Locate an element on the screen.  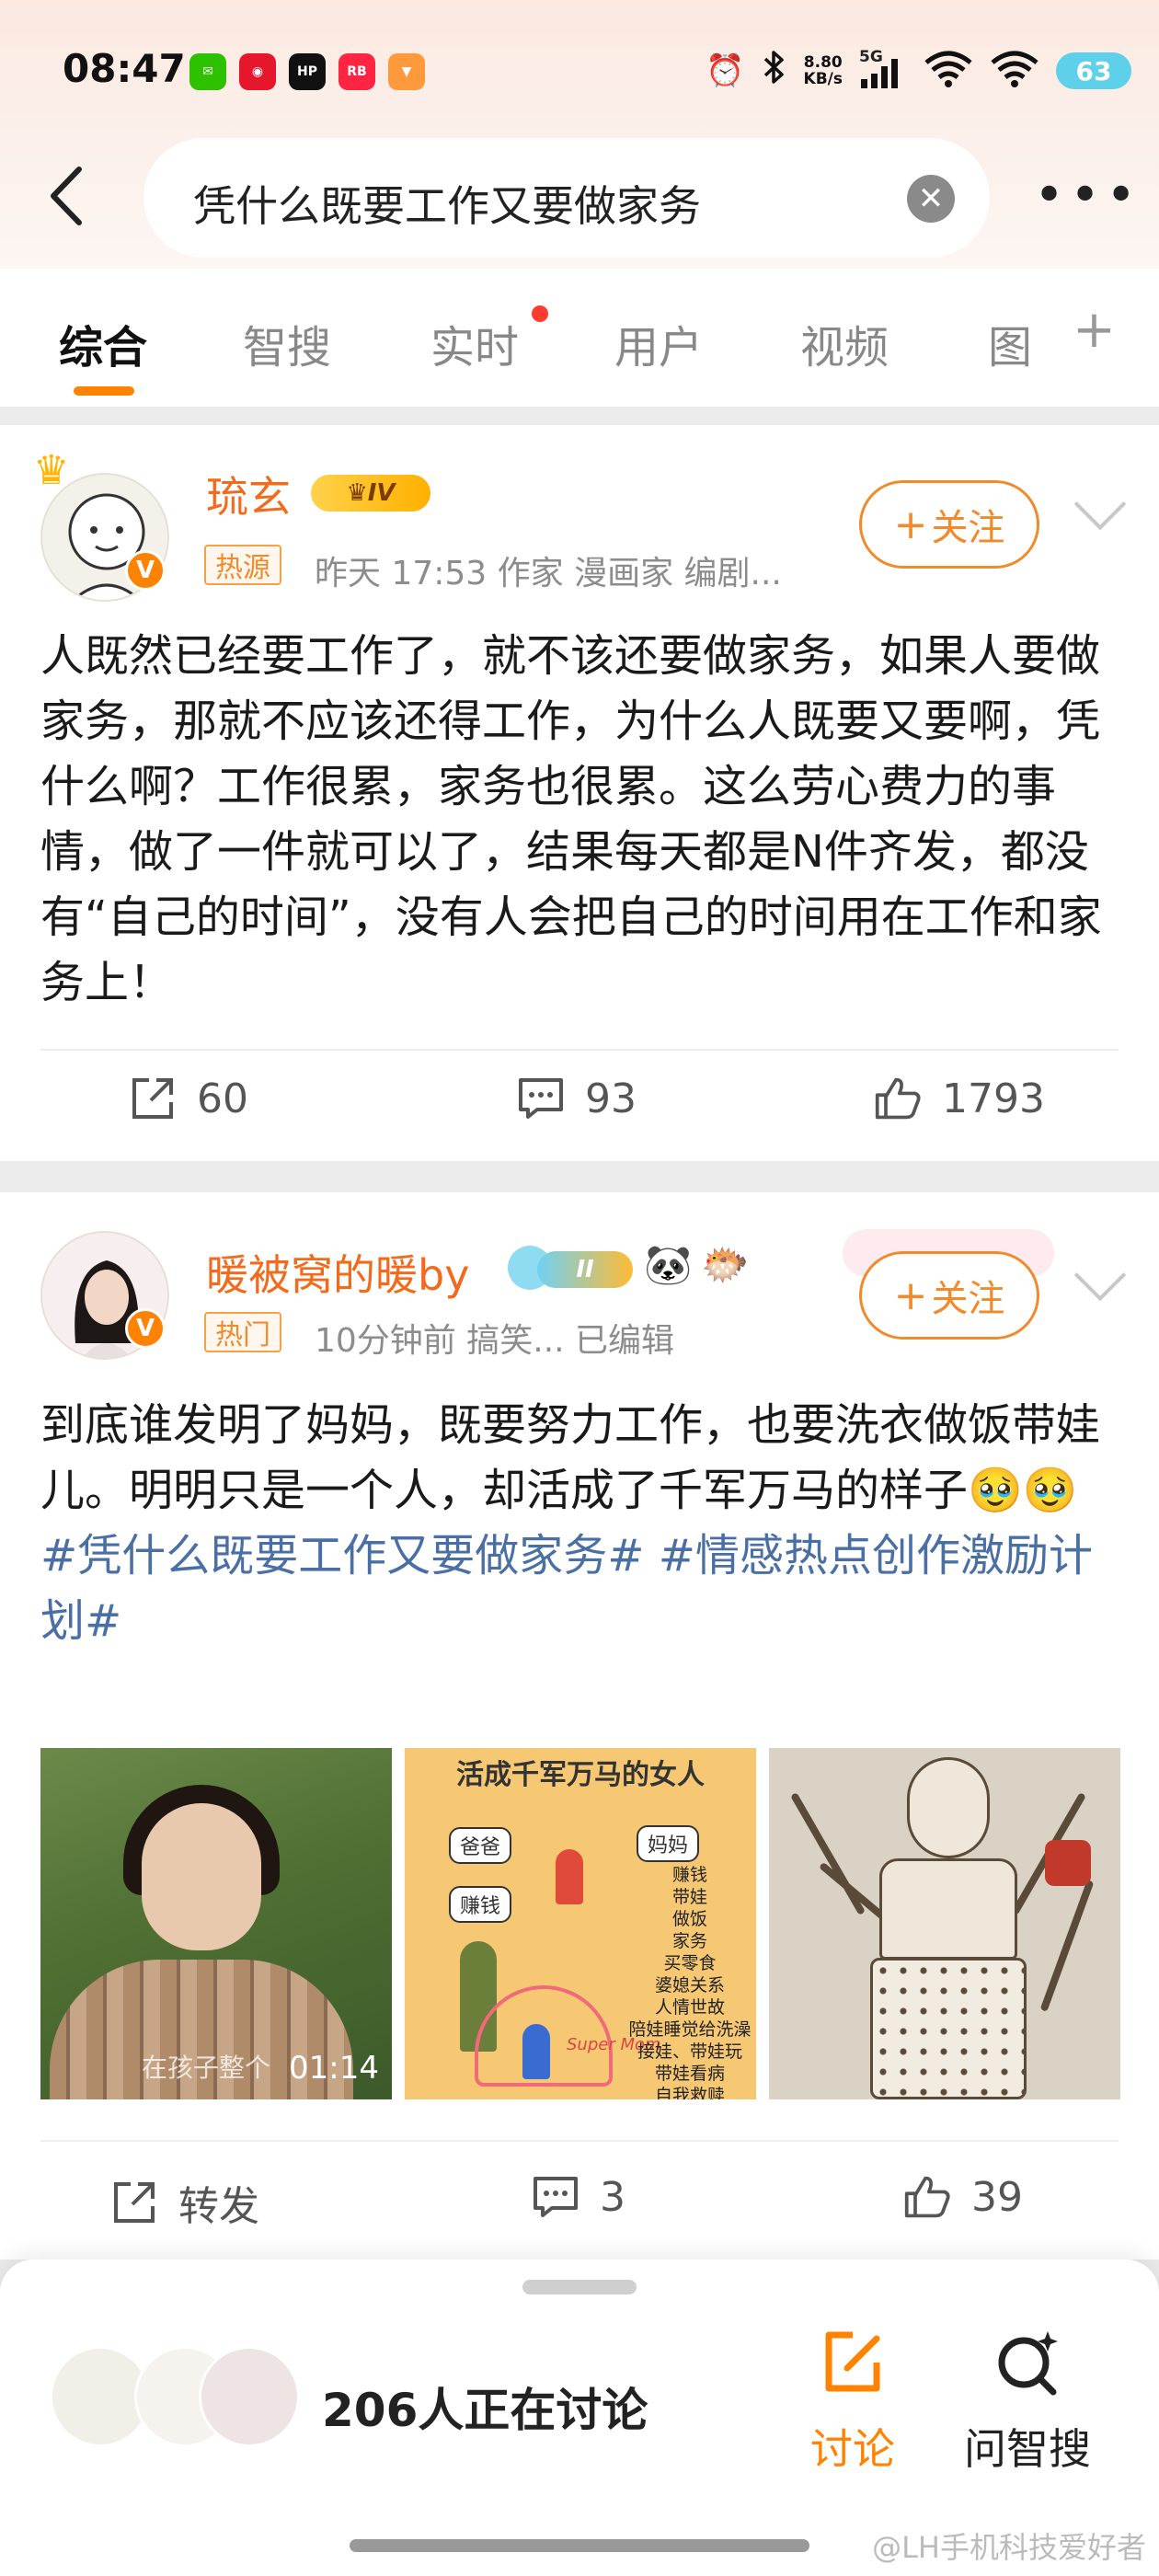
task-item: 接娃、带娃玩 is located at coordinates (689, 2051).